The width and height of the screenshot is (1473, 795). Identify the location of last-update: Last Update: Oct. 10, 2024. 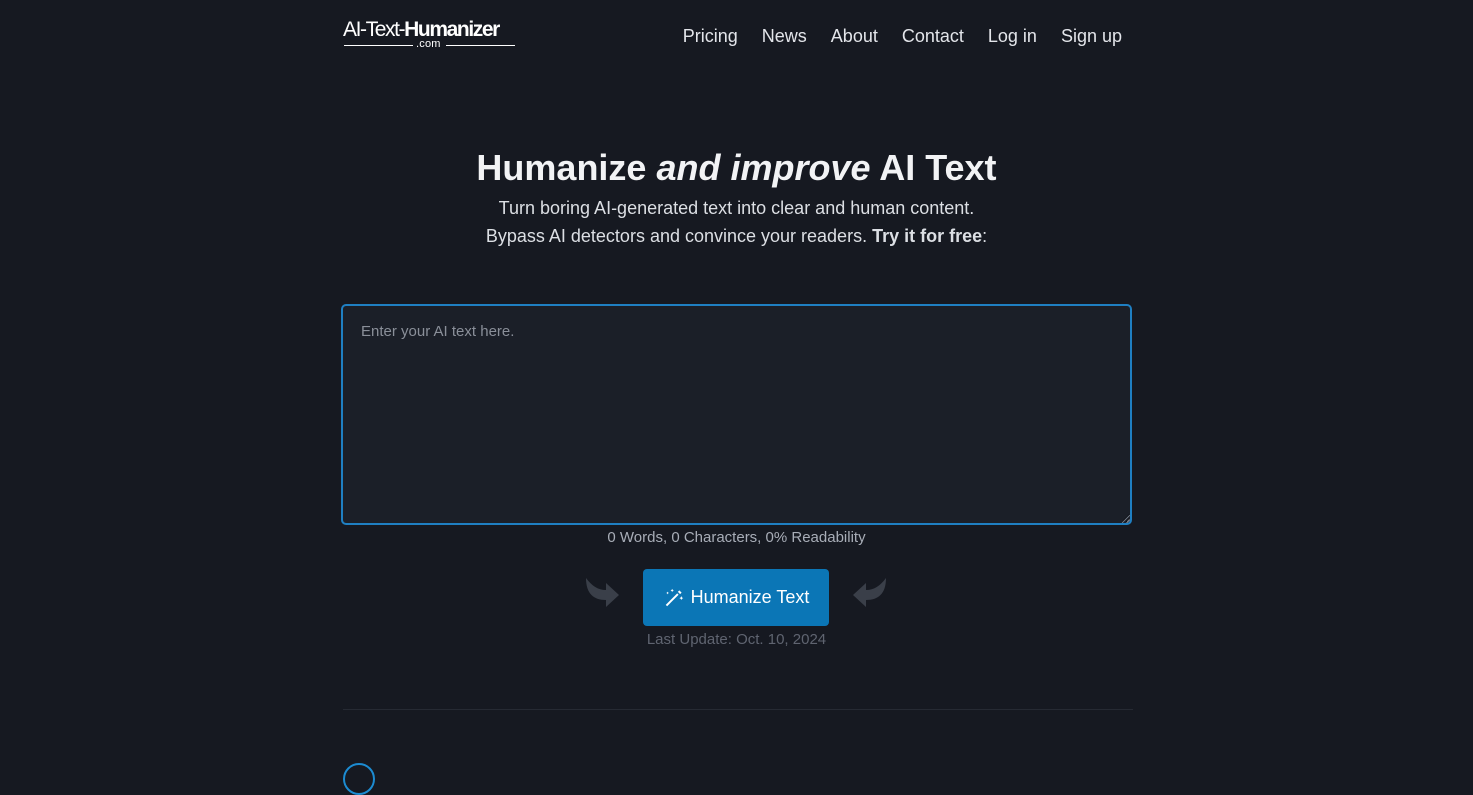
(736, 639).